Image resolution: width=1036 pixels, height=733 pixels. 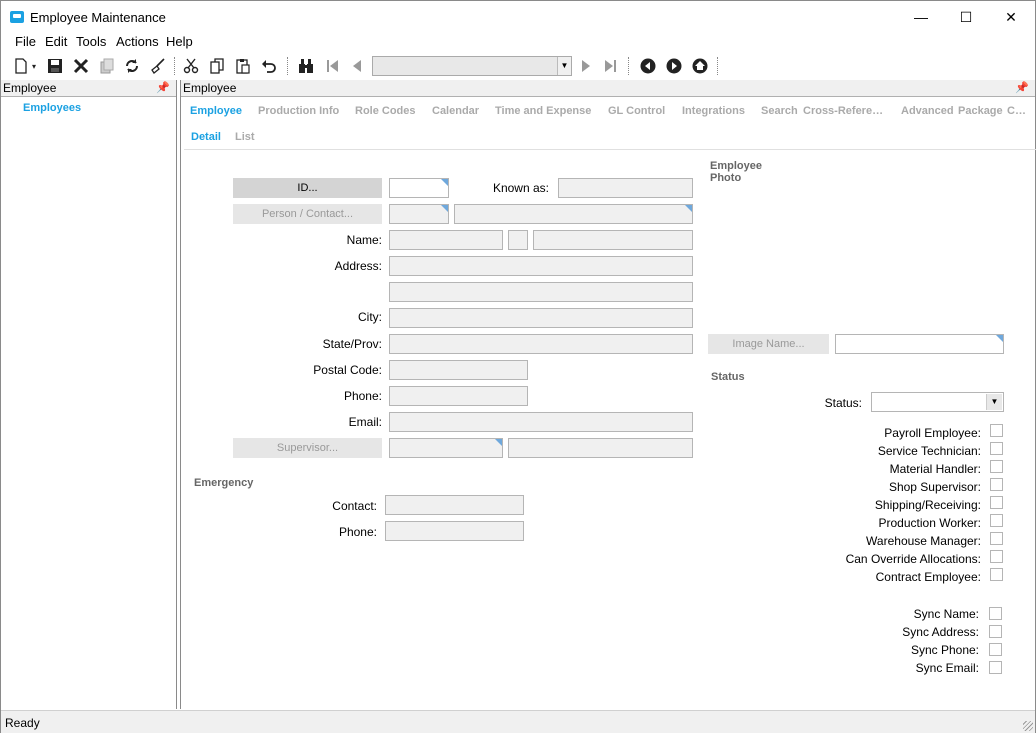 What do you see at coordinates (541, 422) in the screenshot?
I see `email-field` at bounding box center [541, 422].